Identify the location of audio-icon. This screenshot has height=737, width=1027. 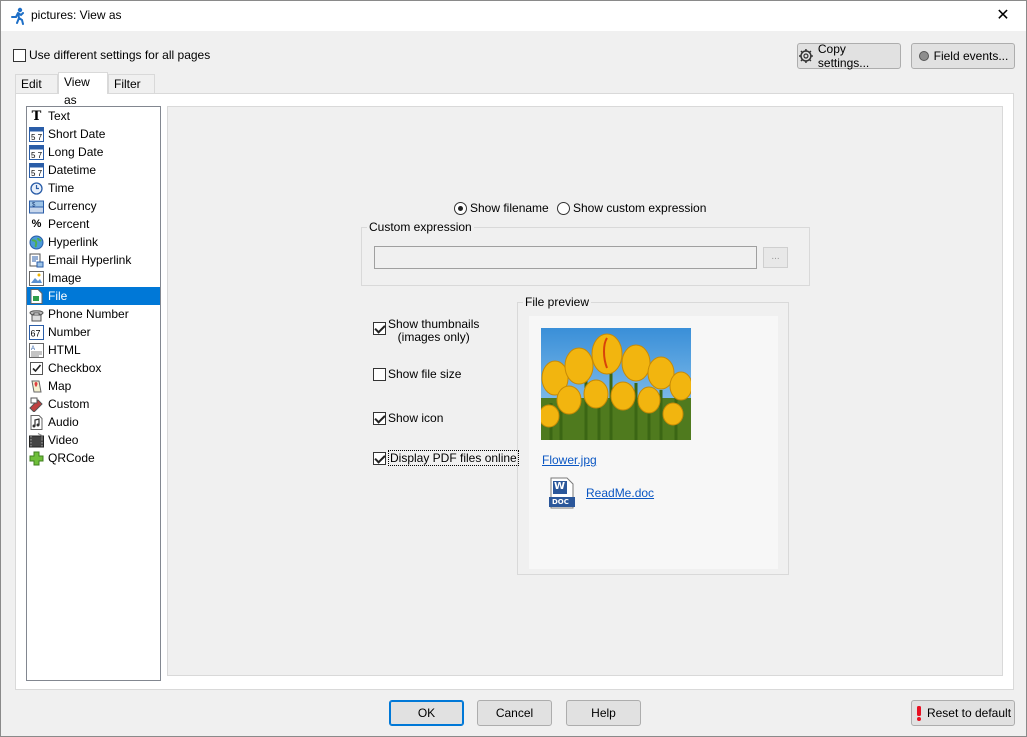
(36, 422).